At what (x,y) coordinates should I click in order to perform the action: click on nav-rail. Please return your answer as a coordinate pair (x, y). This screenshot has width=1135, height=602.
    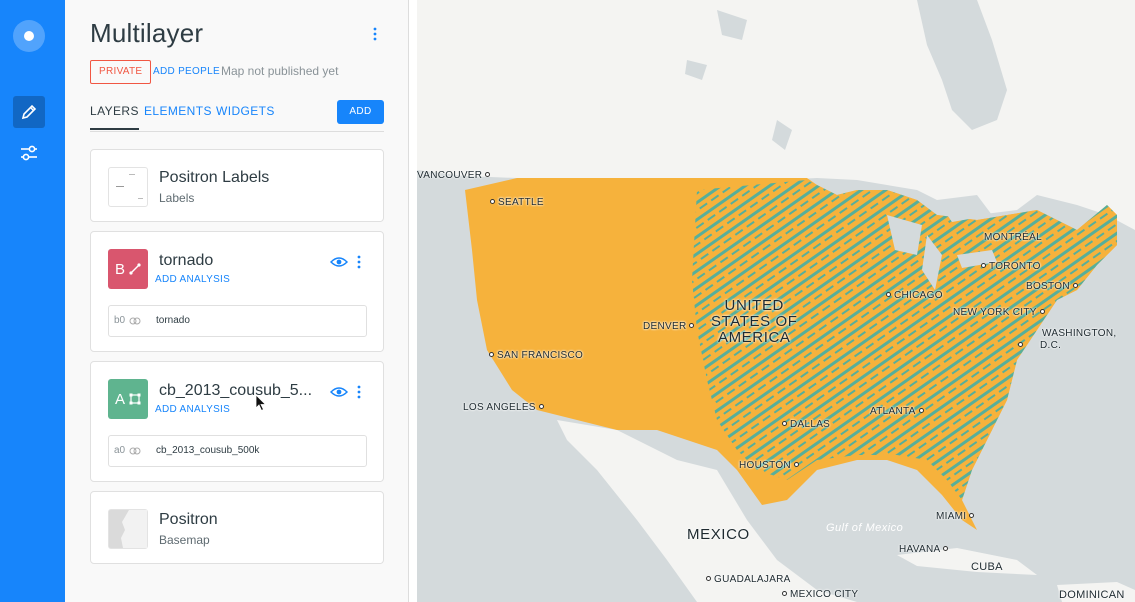
    Looking at the image, I should click on (32, 301).